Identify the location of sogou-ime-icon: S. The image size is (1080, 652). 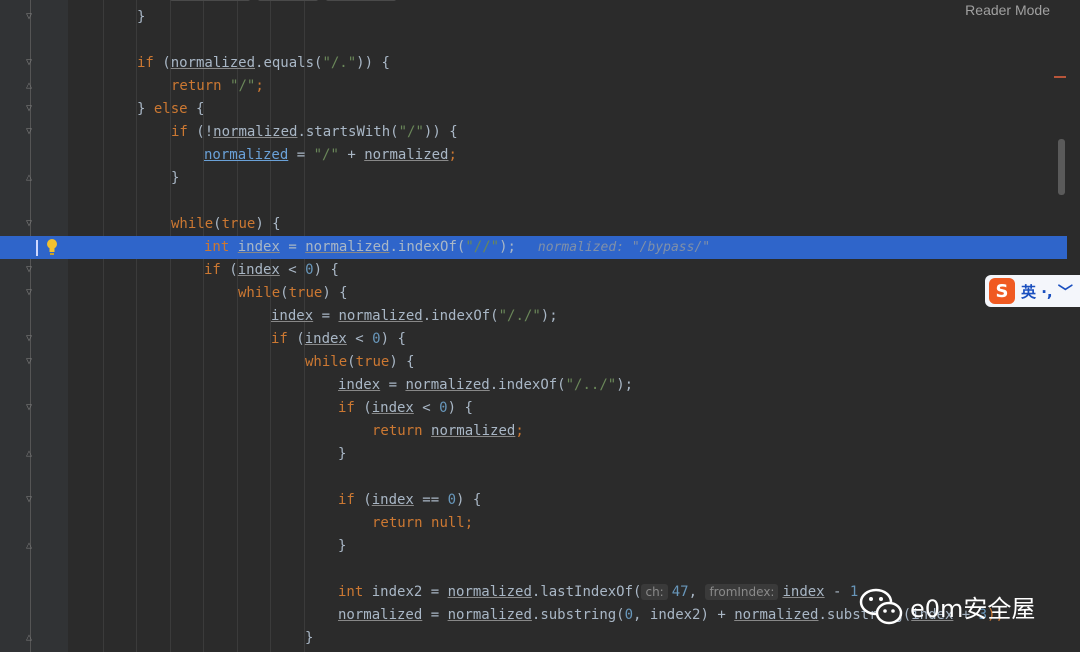
(1002, 291).